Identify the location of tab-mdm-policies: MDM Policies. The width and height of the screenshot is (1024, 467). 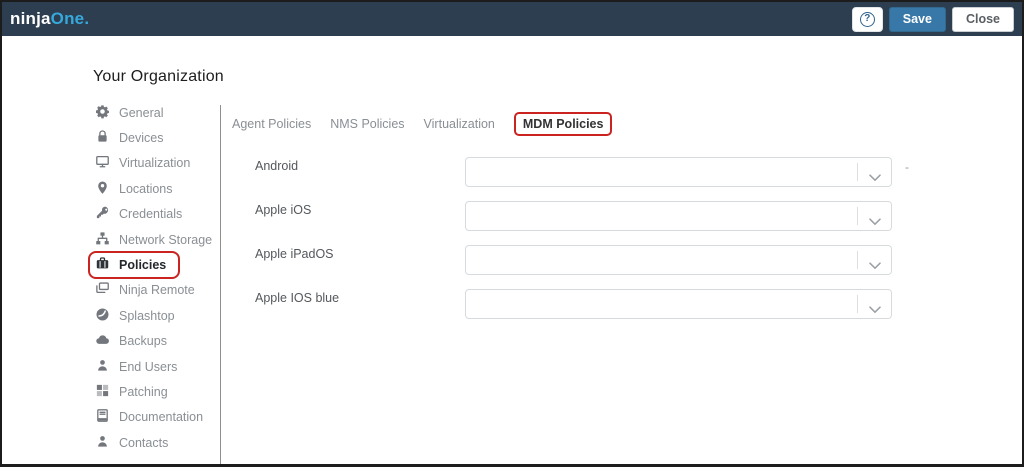
(563, 123).